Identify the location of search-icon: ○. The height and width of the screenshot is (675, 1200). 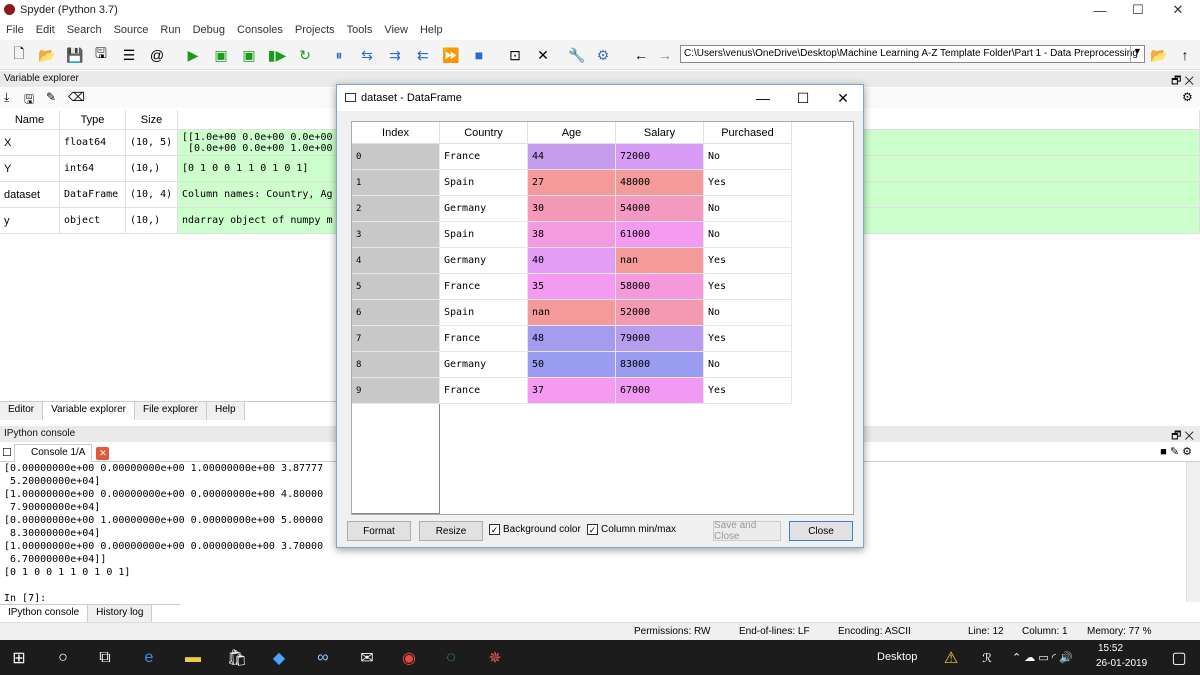
(63, 658).